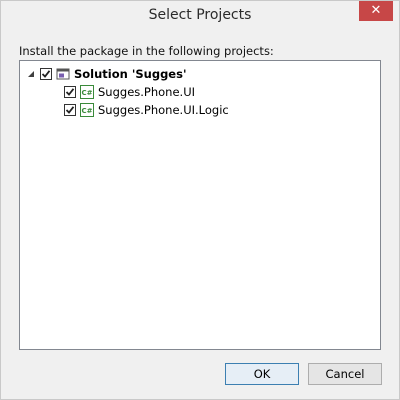 This screenshot has width=400, height=400. I want to click on expand-arrow-icon, so click(31, 74).